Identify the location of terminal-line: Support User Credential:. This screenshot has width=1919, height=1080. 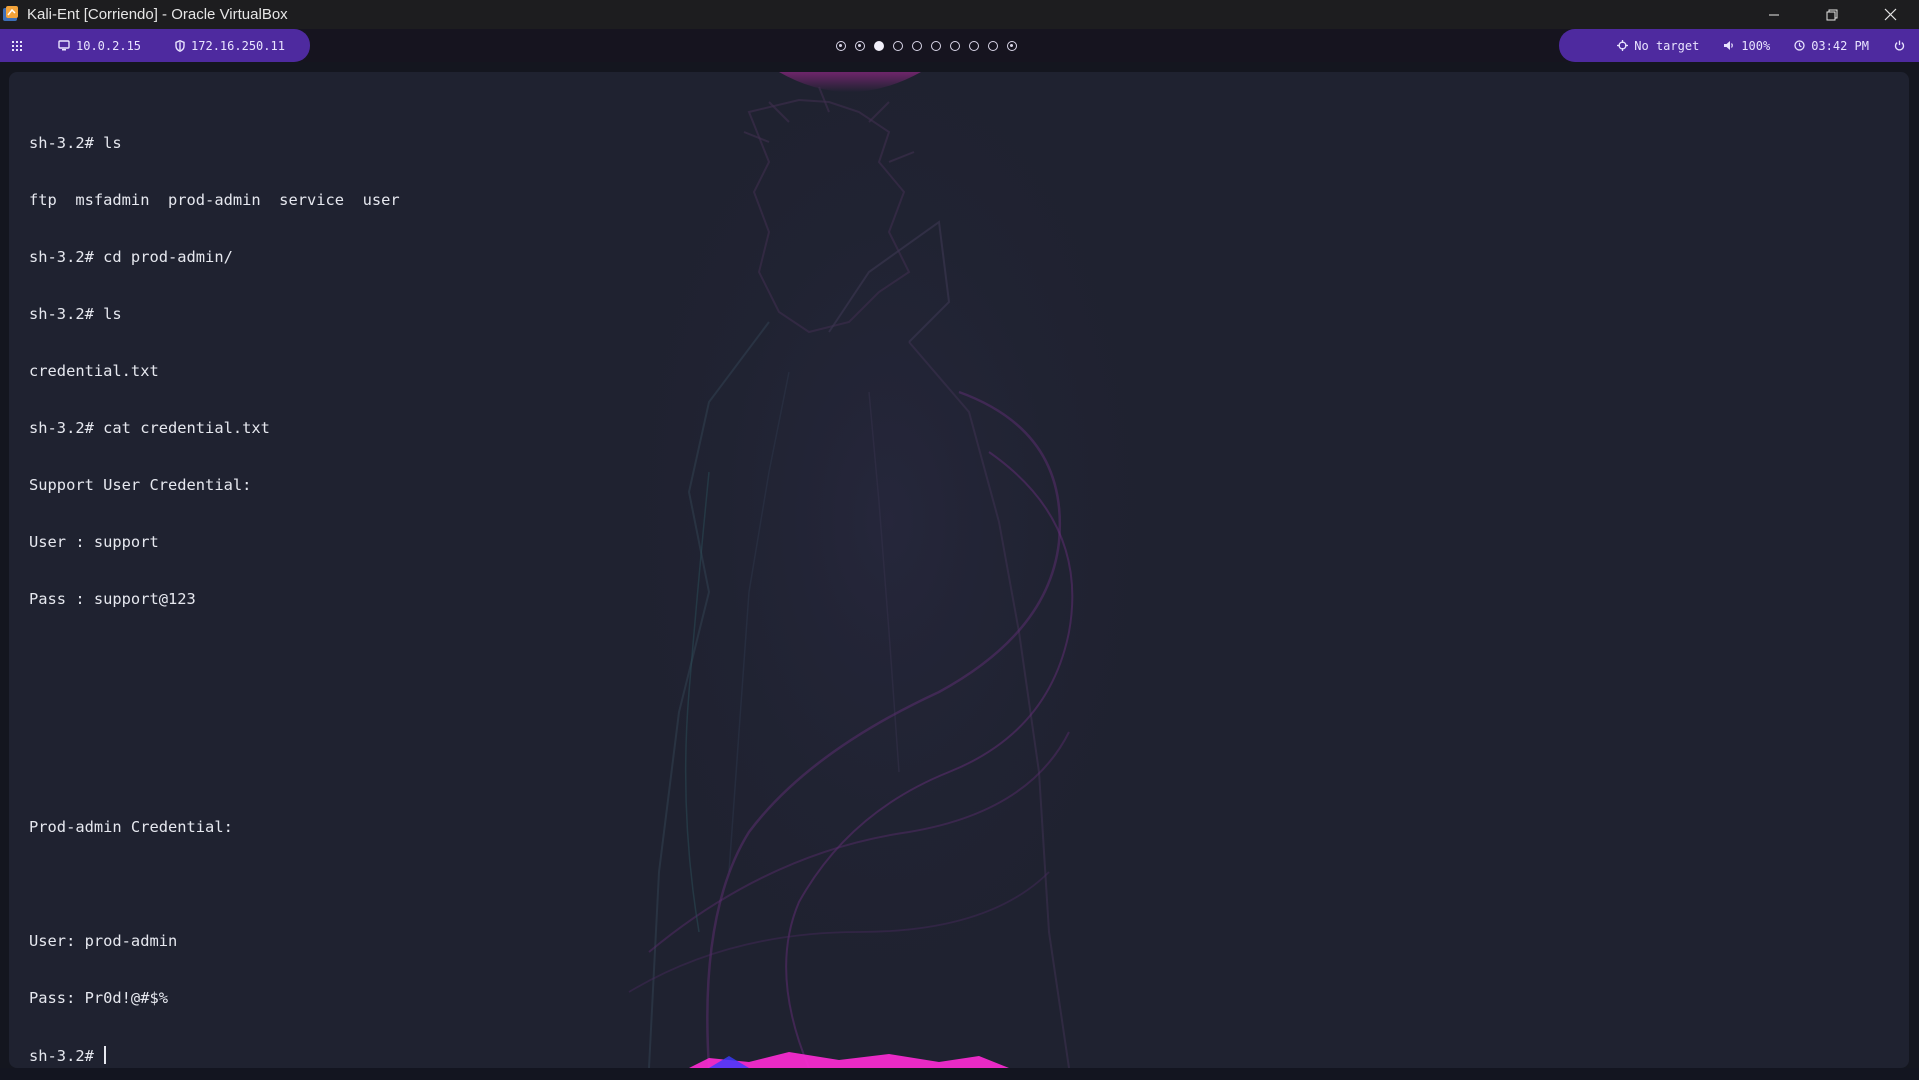
(140, 485).